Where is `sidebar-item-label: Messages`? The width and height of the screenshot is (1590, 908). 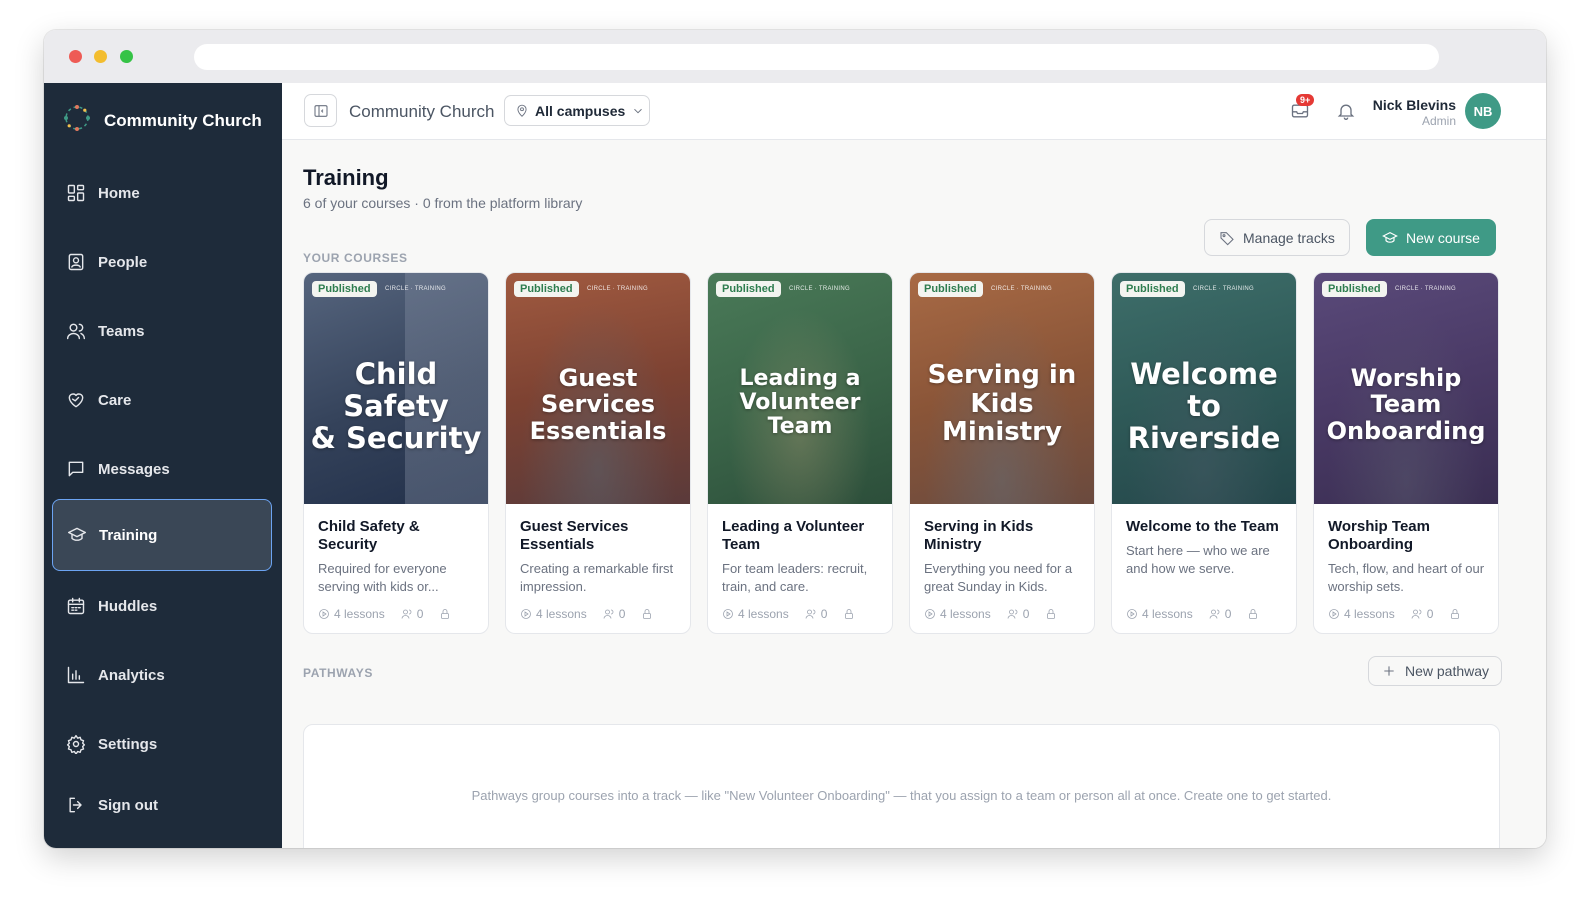
sidebar-item-label: Messages is located at coordinates (134, 469).